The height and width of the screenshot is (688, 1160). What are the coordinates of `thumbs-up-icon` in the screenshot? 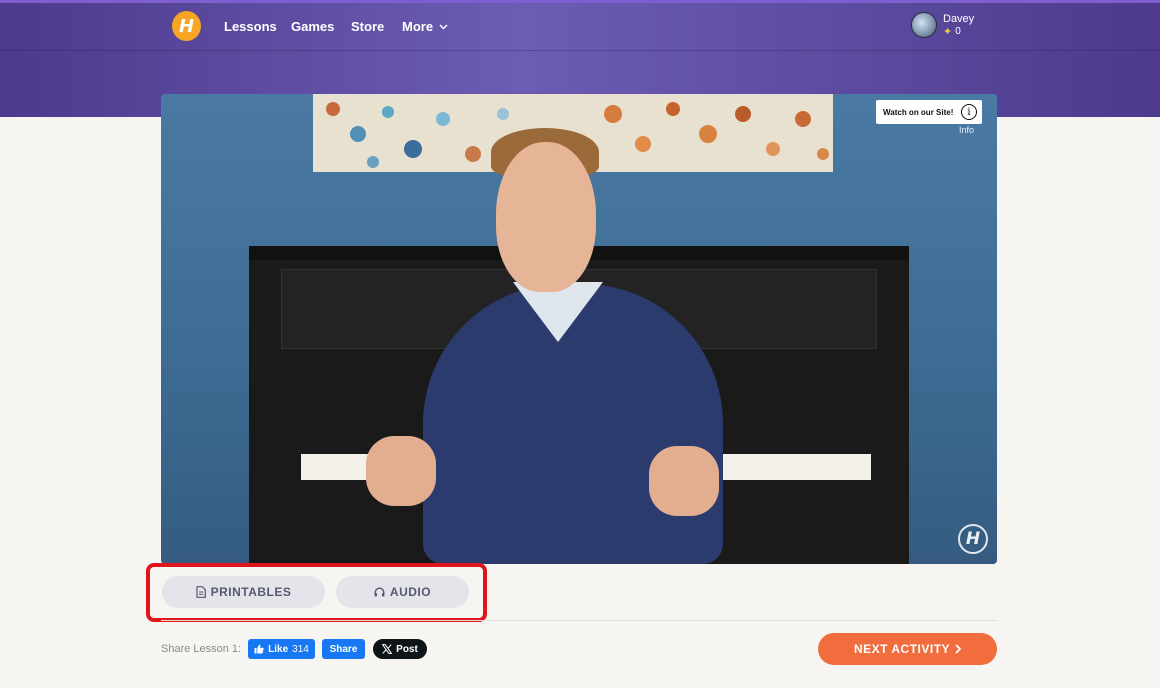 It's located at (259, 649).